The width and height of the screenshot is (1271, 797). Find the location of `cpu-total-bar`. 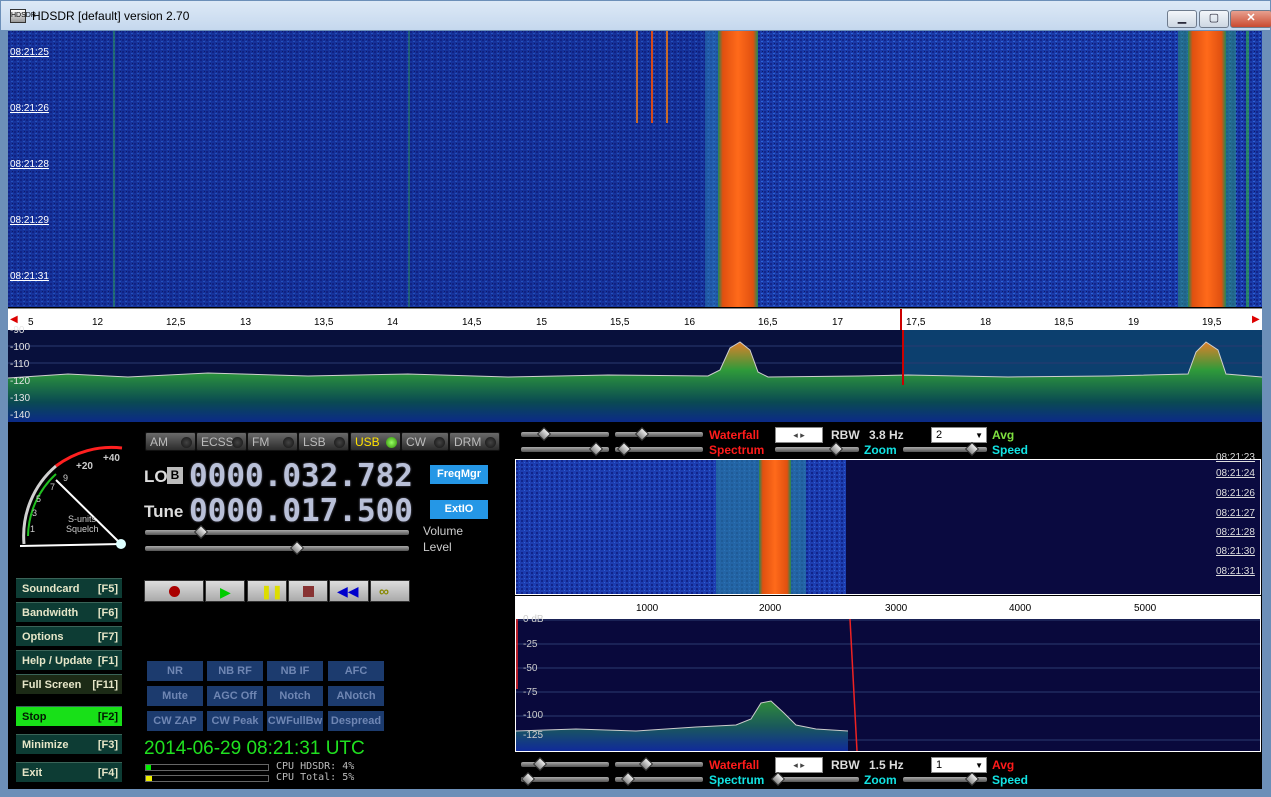

cpu-total-bar is located at coordinates (207, 778).